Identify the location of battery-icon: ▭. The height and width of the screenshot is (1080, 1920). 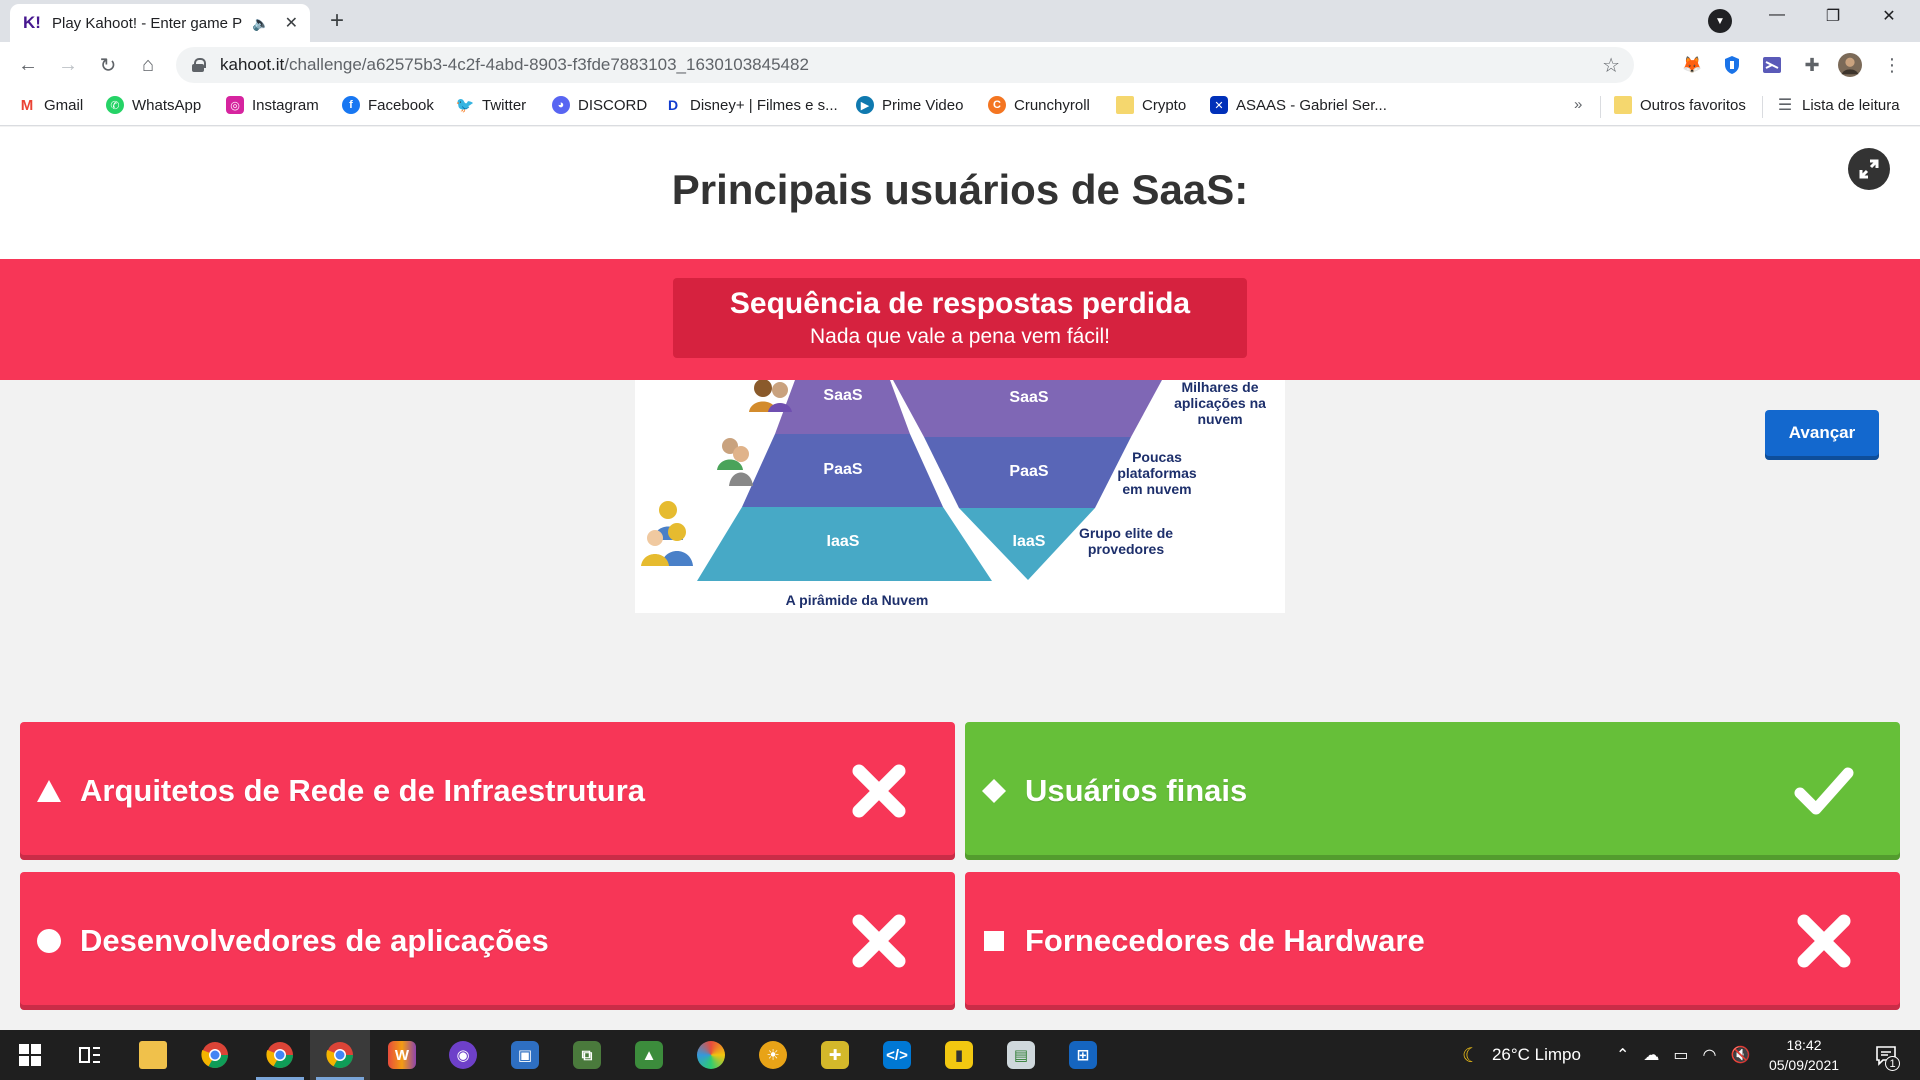
(1680, 1055).